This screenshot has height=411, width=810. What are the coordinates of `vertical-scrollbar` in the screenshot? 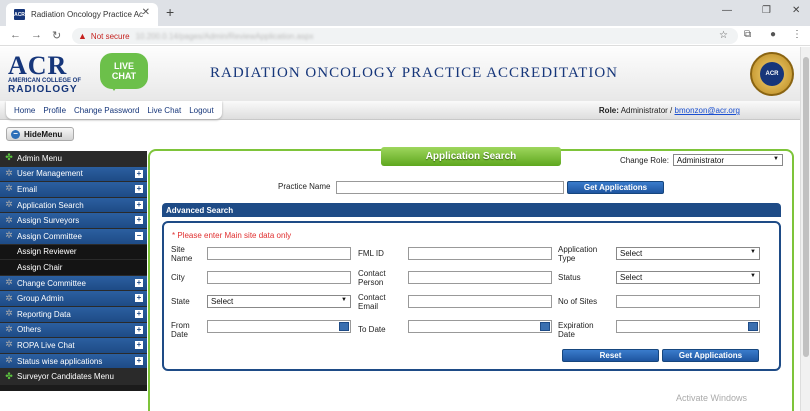 It's located at (805, 229).